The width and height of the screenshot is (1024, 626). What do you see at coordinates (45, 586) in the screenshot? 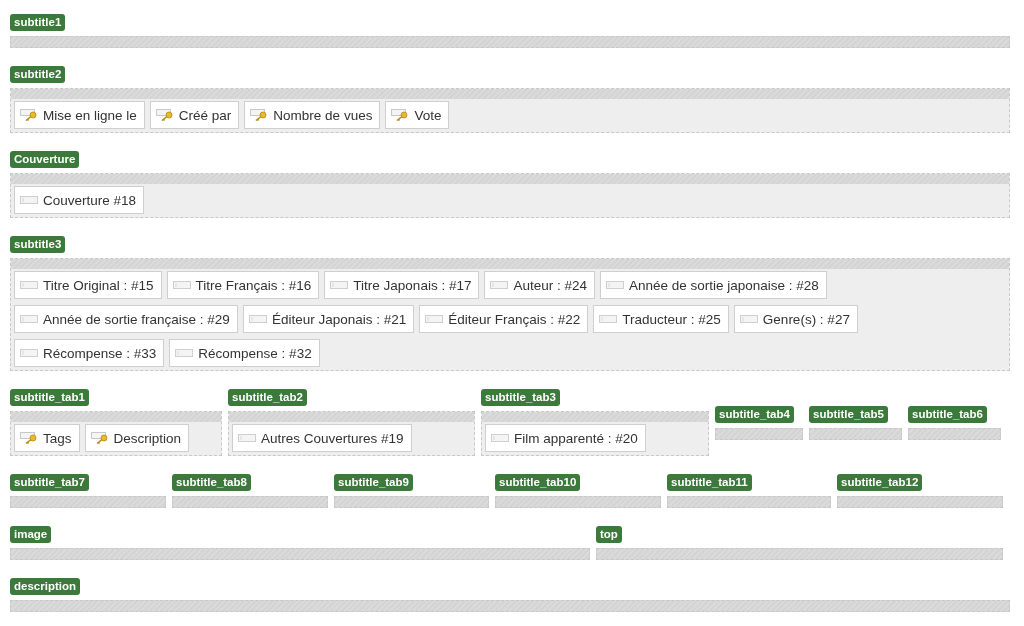
I see `zone-label: description` at bounding box center [45, 586].